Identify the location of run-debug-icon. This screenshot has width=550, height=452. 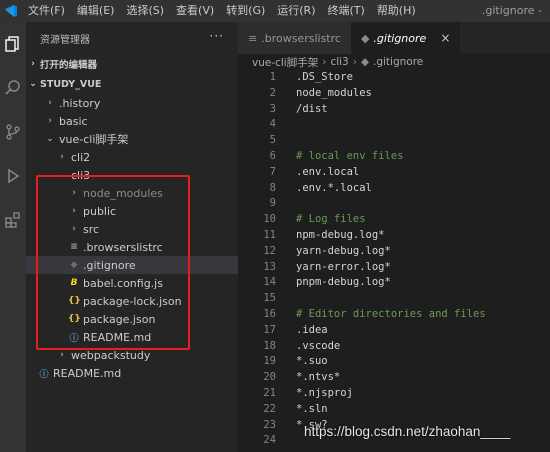
(13, 176).